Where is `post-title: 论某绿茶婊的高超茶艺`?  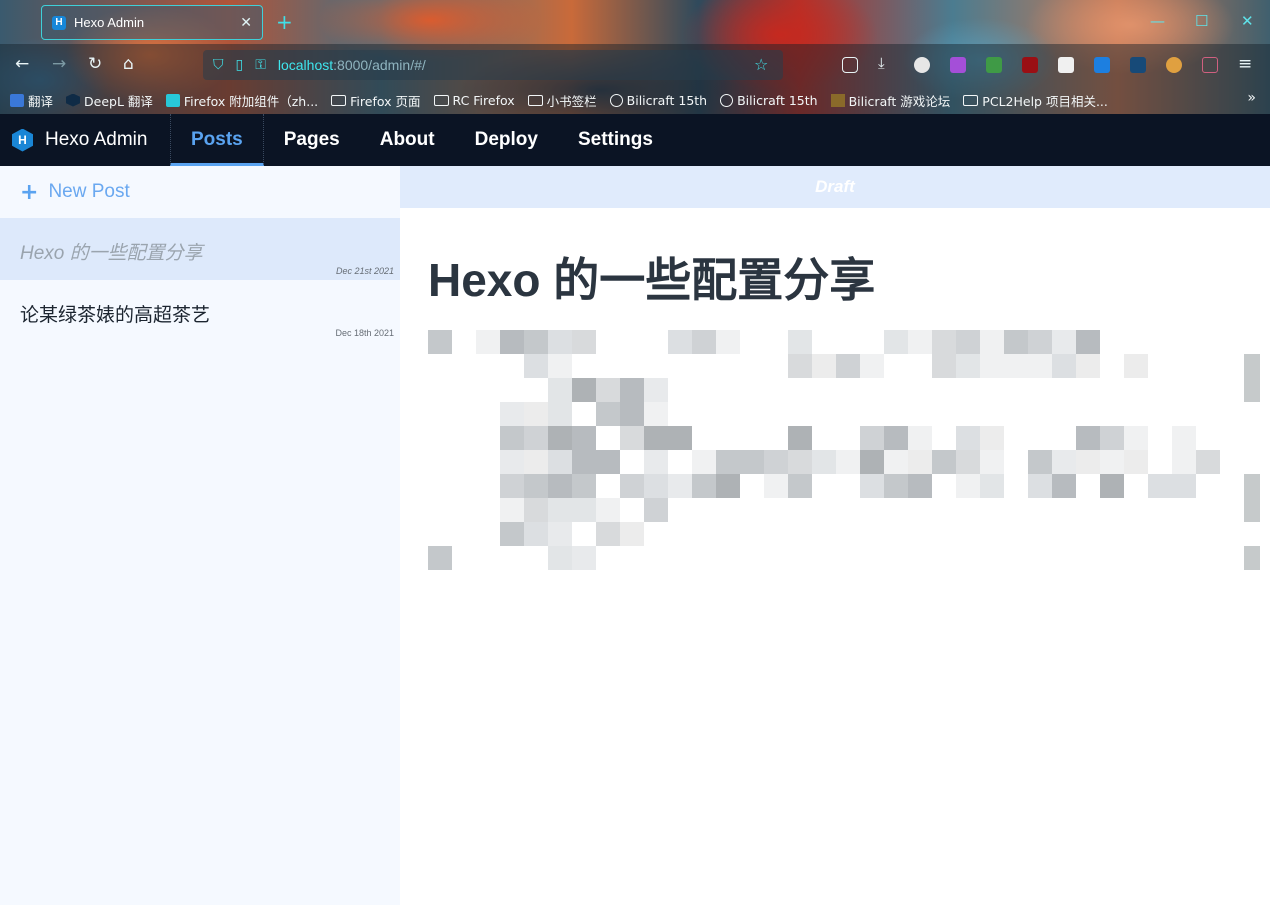 post-title: 论某绿茶婊的高超茶艺 is located at coordinates (115, 315).